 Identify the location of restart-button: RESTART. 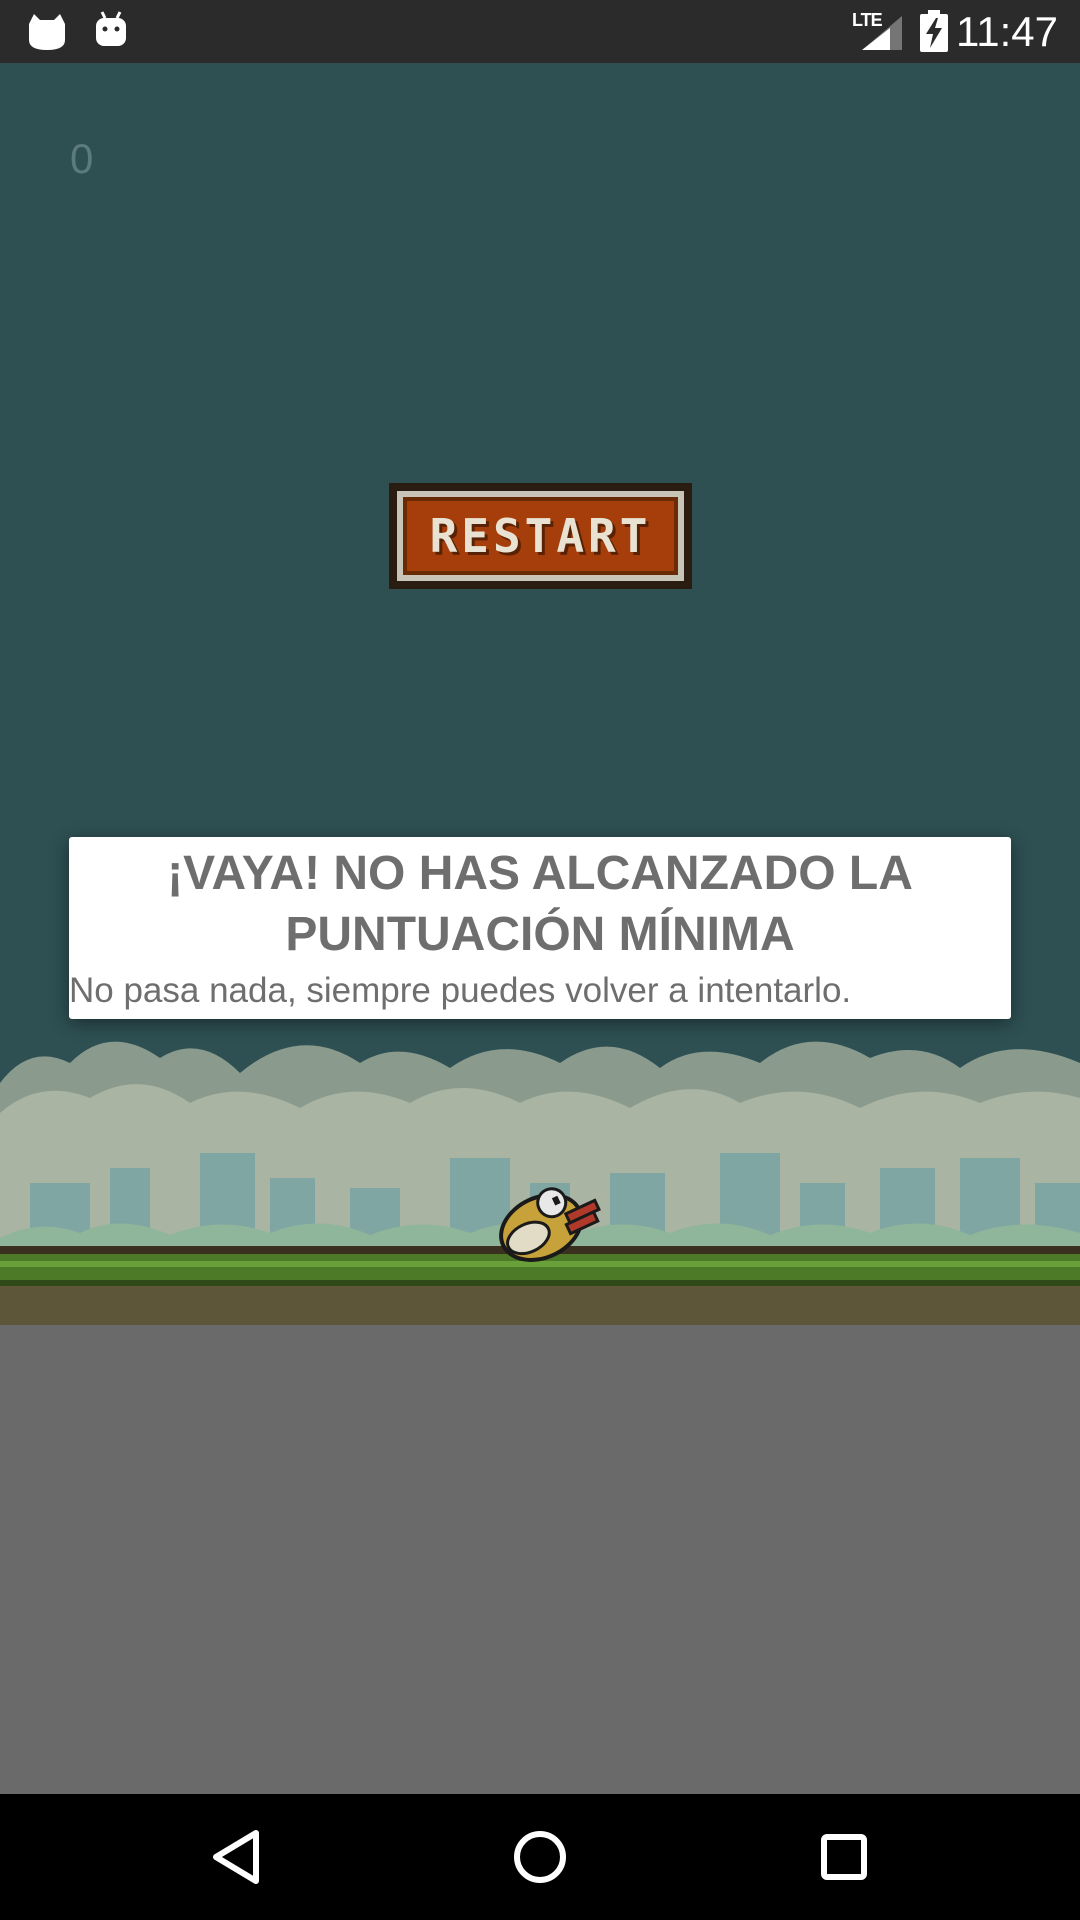
(540, 536).